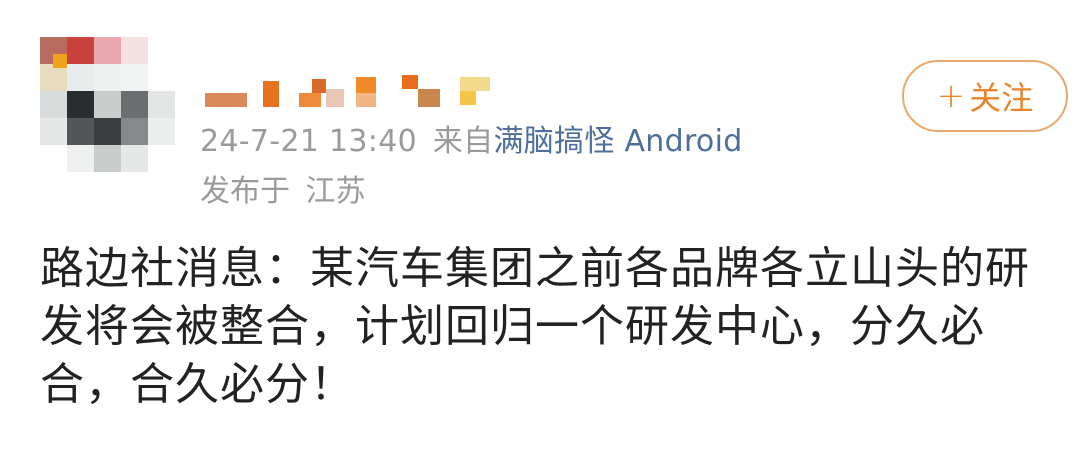 This screenshot has width=1080, height=452. I want to click on timestamp: 24-7-21 13:40, so click(308, 141).